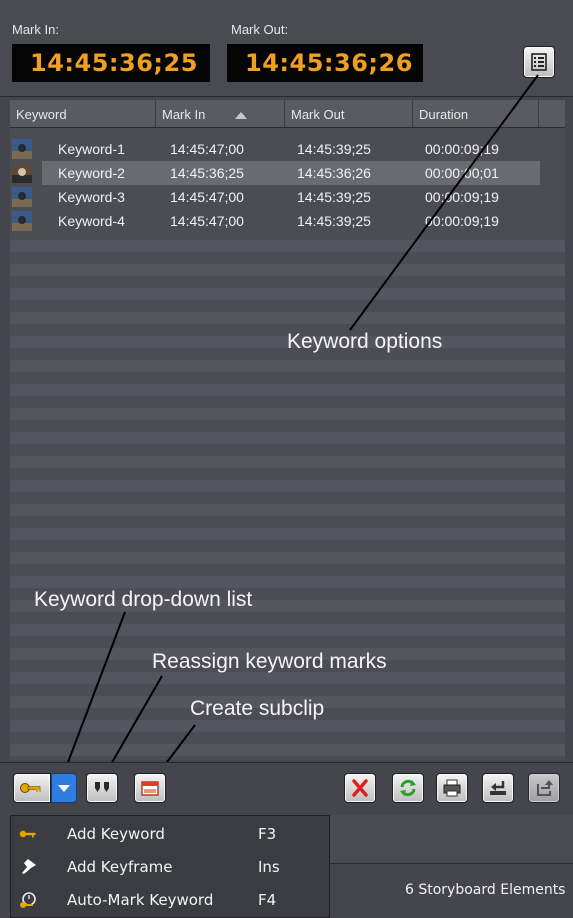 The image size is (573, 918). What do you see at coordinates (28, 900) in the screenshot?
I see `auto-mark-icon` at bounding box center [28, 900].